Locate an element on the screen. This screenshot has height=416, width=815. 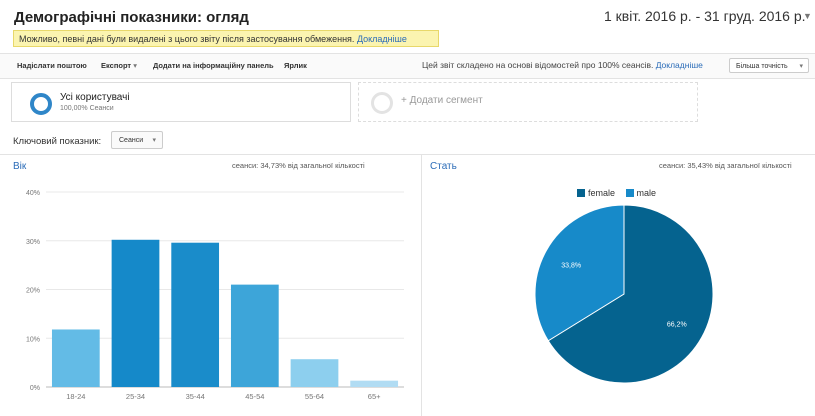
x-tick-label: 25-34 is located at coordinates (135, 396).